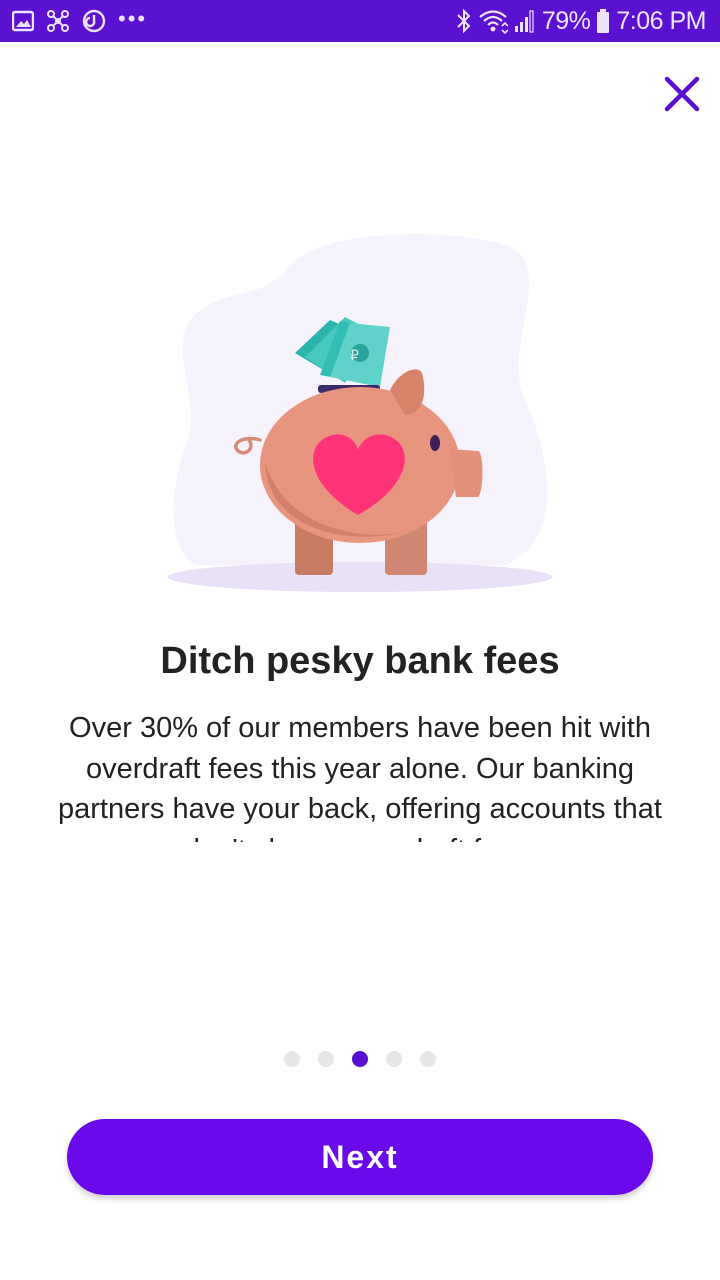  What do you see at coordinates (566, 20) in the screenshot?
I see `battery-percent: 79%` at bounding box center [566, 20].